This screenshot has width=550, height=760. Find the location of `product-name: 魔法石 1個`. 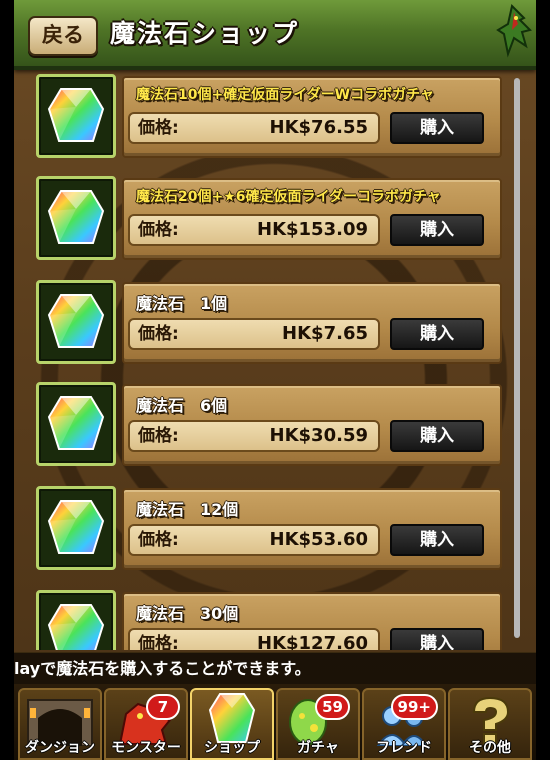

product-name: 魔法石 1個 is located at coordinates (182, 303).